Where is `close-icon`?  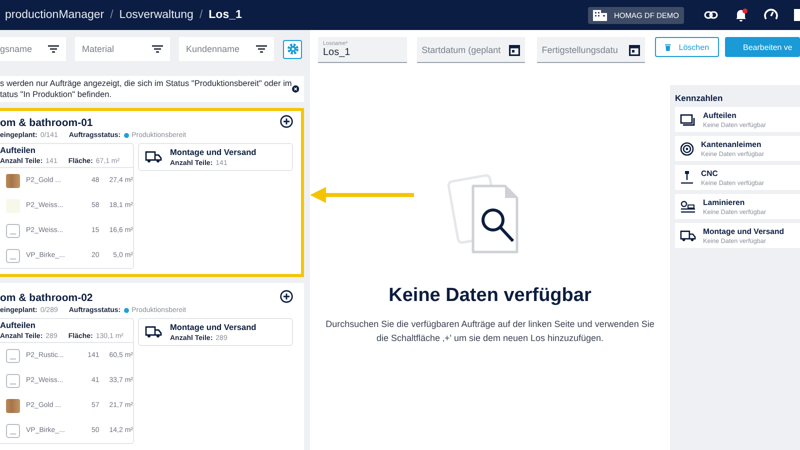 close-icon is located at coordinates (295, 89).